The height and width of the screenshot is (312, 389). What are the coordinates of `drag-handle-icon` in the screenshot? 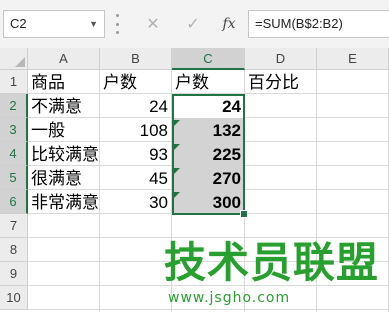 It's located at (117, 24).